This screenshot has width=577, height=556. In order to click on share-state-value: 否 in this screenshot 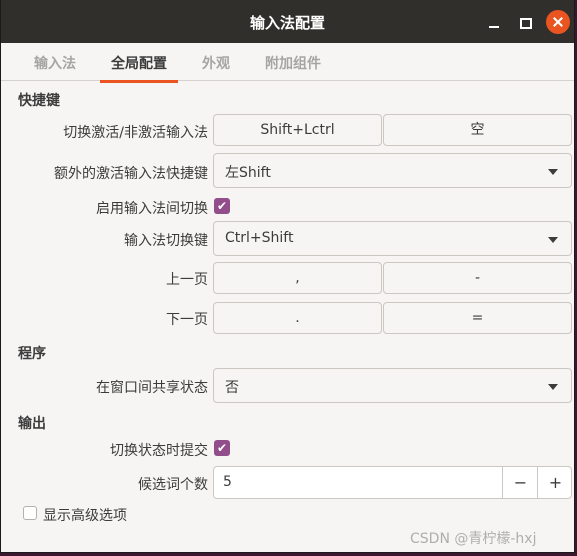, I will do `click(232, 388)`.